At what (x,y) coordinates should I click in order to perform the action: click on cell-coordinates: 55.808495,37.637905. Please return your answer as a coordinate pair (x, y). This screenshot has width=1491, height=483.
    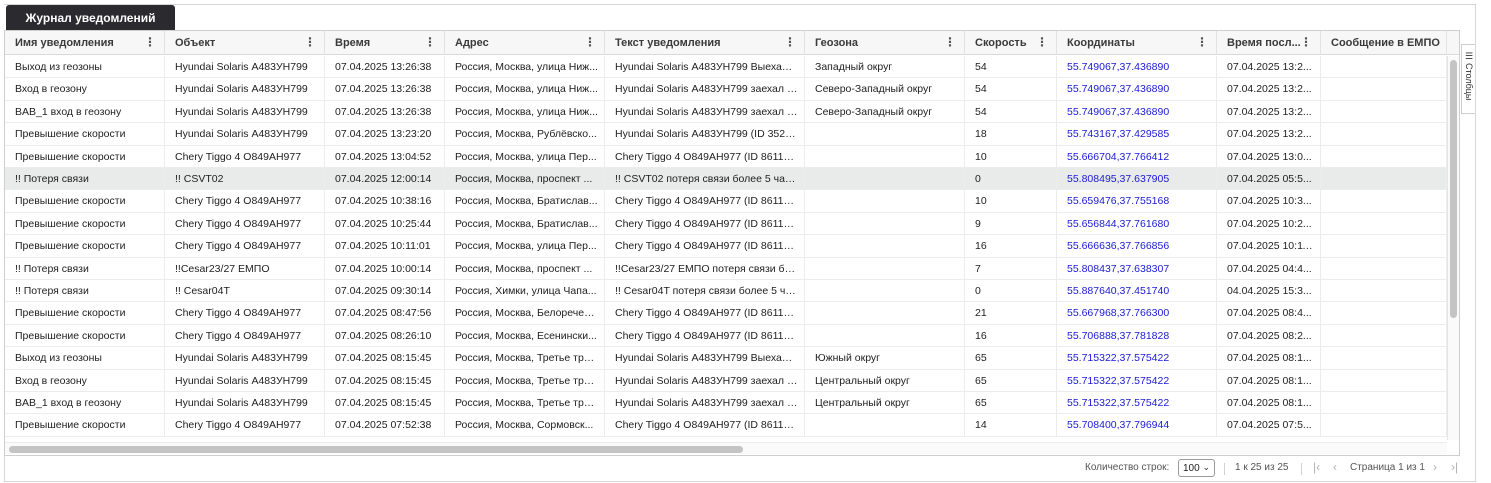
    Looking at the image, I should click on (1137, 179).